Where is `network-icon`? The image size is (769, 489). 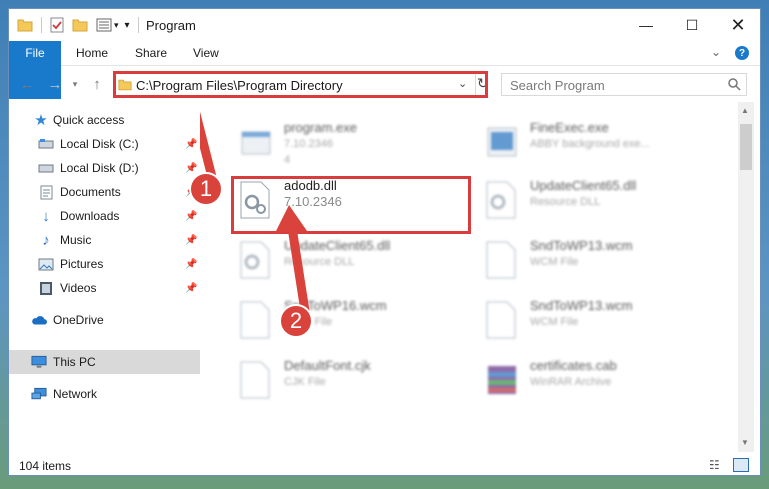 network-icon is located at coordinates (39, 394).